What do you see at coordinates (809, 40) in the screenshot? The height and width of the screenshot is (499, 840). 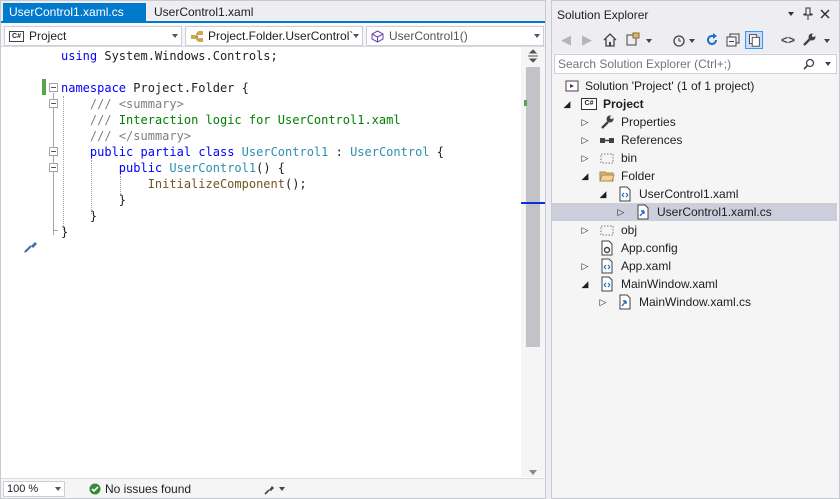 I see `properties-wrench-icon` at bounding box center [809, 40].